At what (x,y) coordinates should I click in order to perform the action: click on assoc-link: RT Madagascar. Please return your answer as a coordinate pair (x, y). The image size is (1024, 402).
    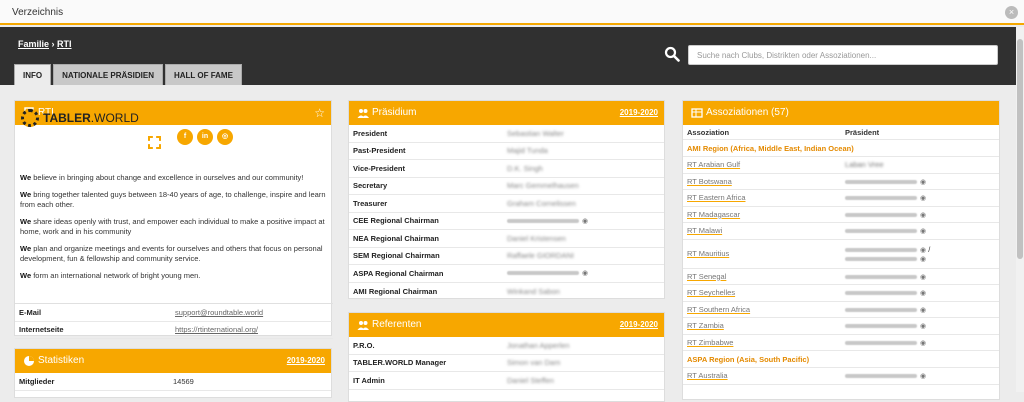
    Looking at the image, I should click on (766, 214).